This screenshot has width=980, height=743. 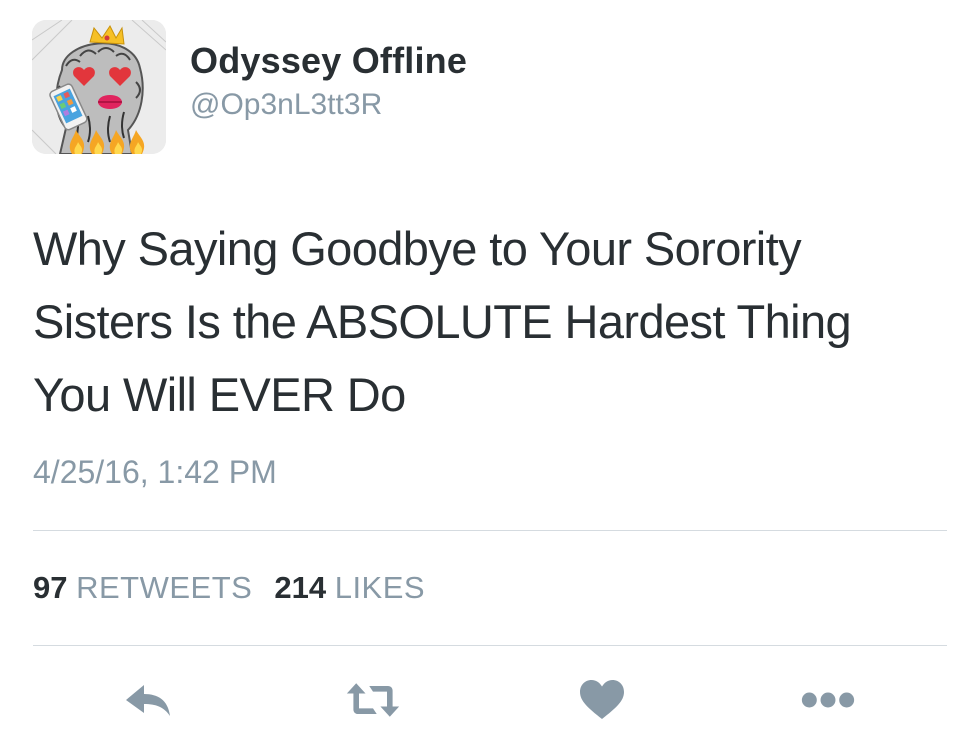 What do you see at coordinates (300, 587) in the screenshot?
I see `likes-count: 214` at bounding box center [300, 587].